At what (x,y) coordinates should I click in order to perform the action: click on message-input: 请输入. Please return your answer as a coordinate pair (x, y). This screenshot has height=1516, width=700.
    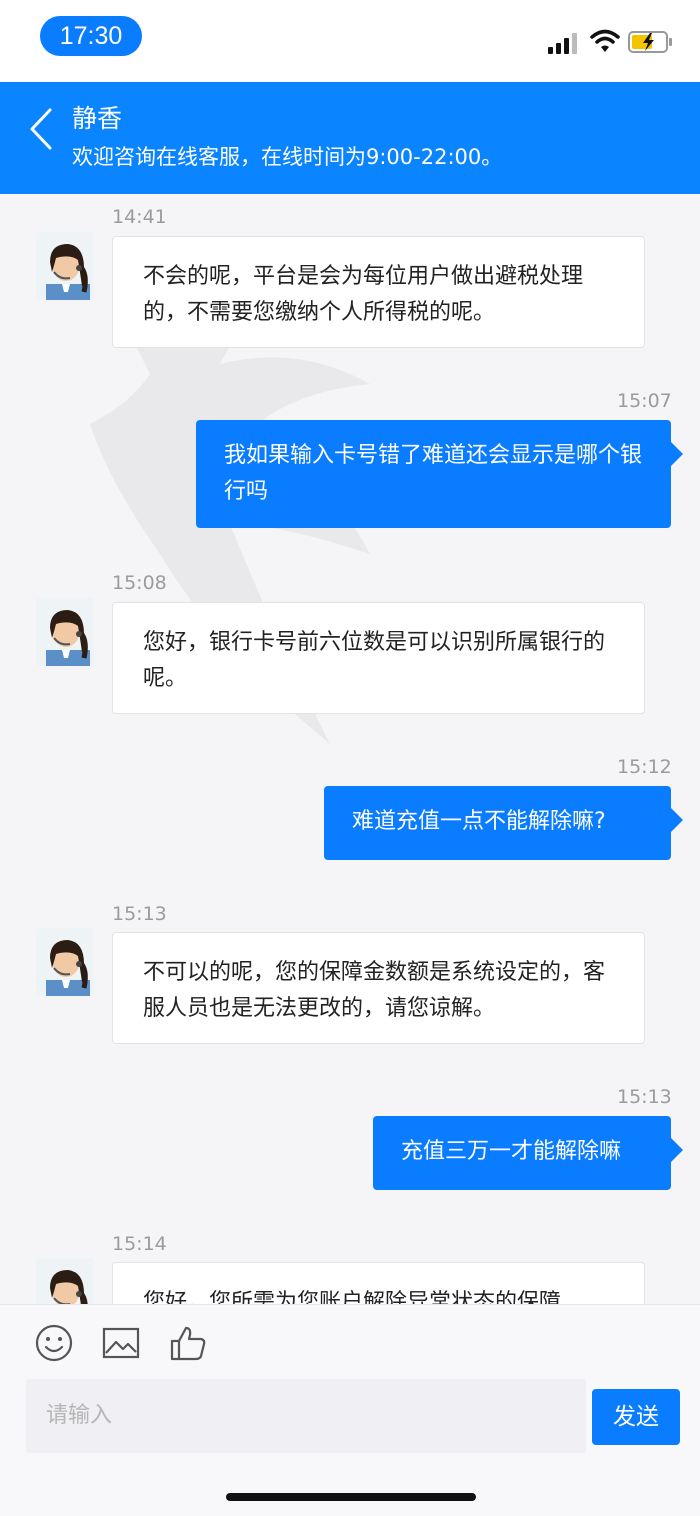
    Looking at the image, I should click on (306, 1416).